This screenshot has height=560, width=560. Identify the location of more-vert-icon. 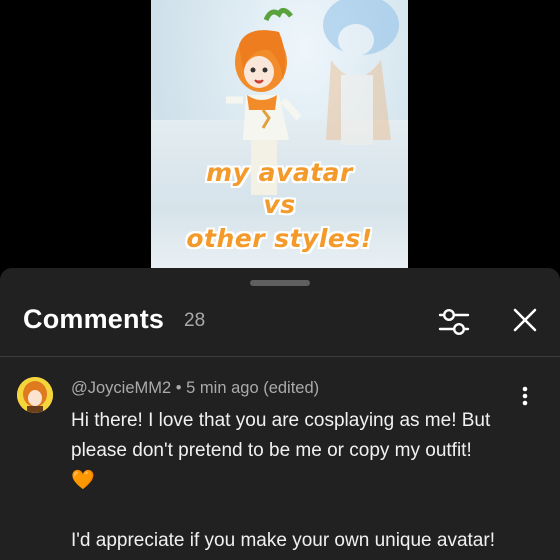
(525, 396).